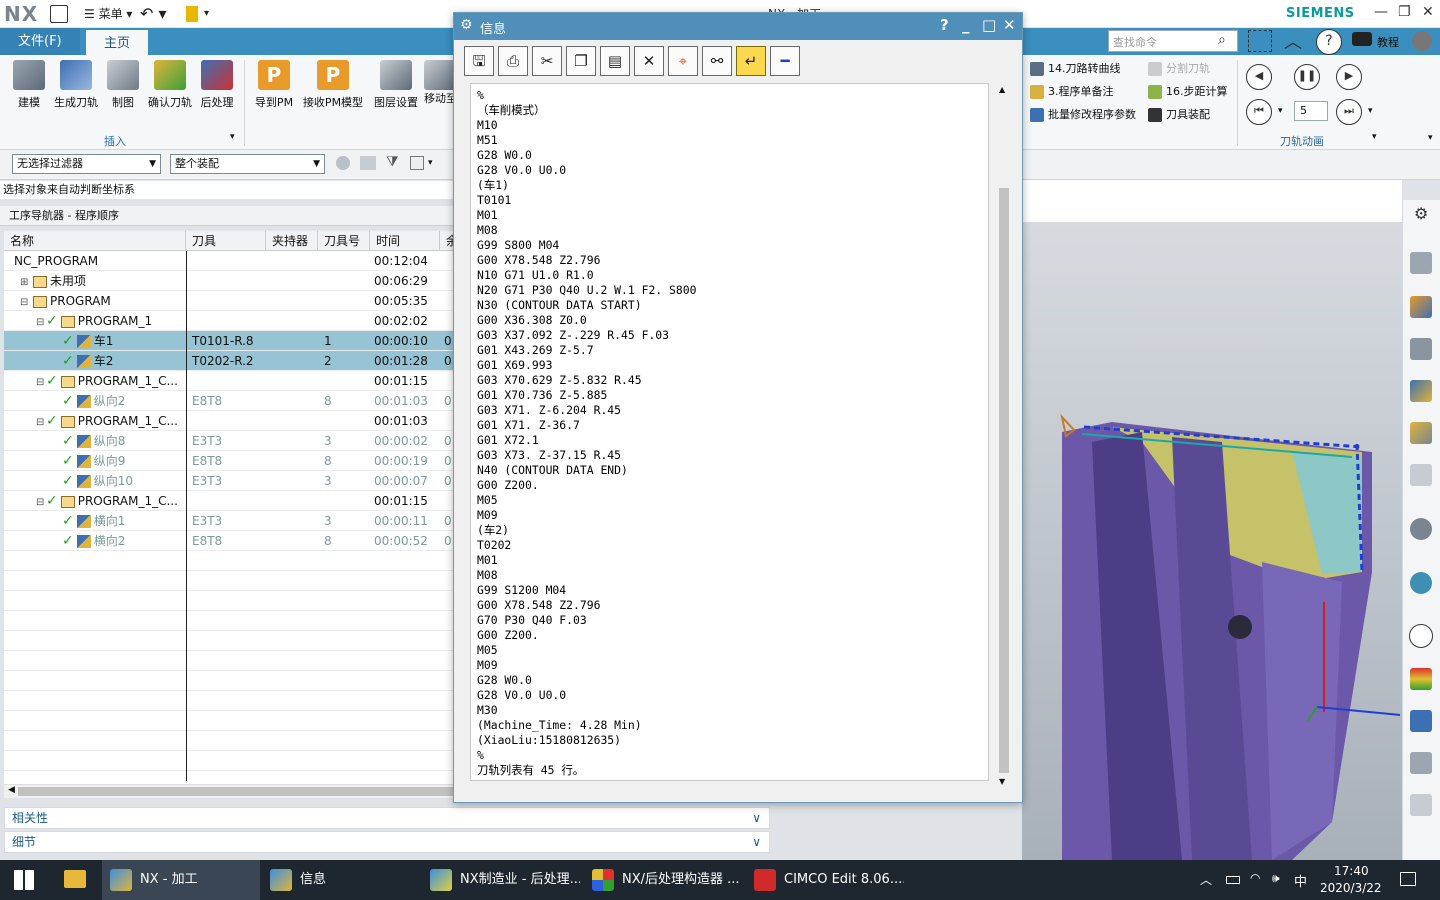  I want to click on receive-pm-model-button: P 接收PM模型, so click(333, 85).